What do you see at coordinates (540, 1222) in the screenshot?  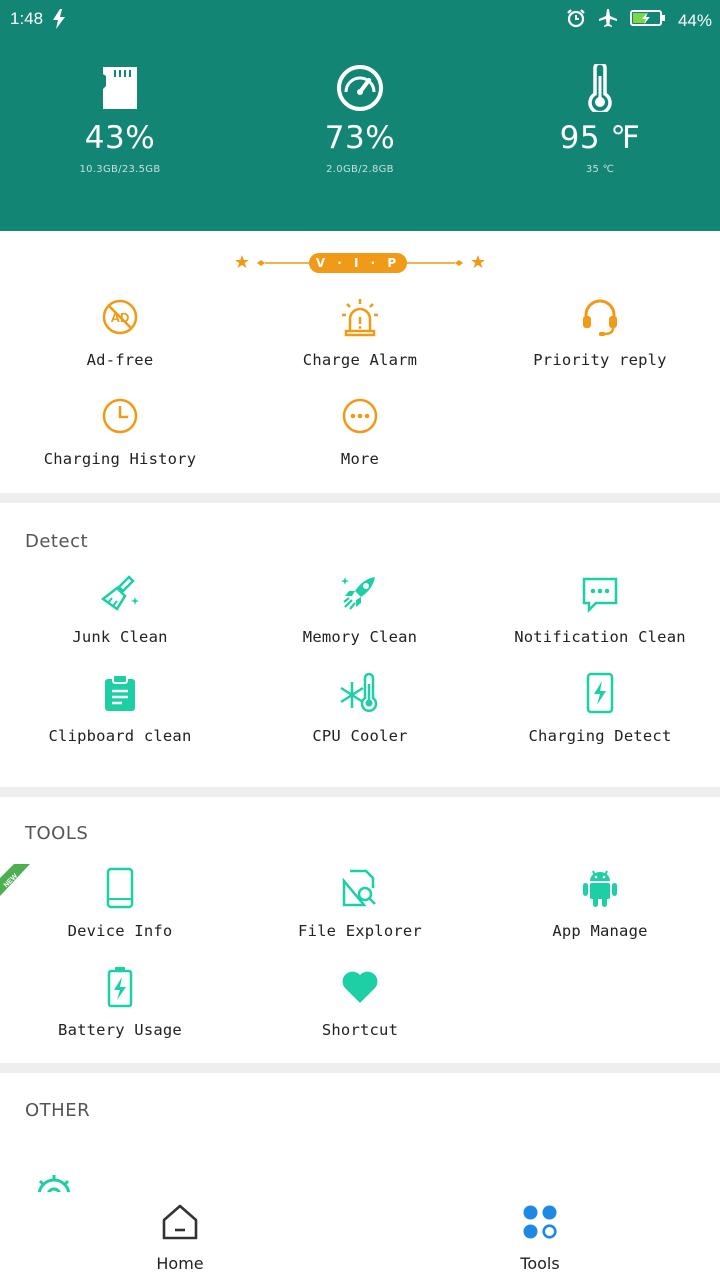 I see `tools-grid-icon` at bounding box center [540, 1222].